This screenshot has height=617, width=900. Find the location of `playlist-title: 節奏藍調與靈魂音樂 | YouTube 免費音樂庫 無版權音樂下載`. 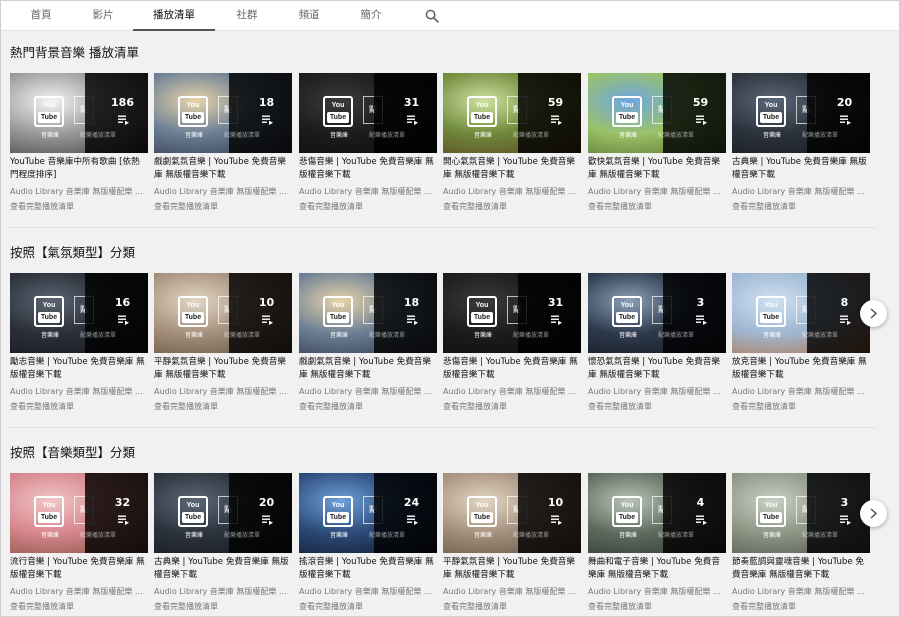

playlist-title: 節奏藍調與靈魂音樂 | YouTube 免費音樂庫 無版權音樂下載 is located at coordinates (801, 569).